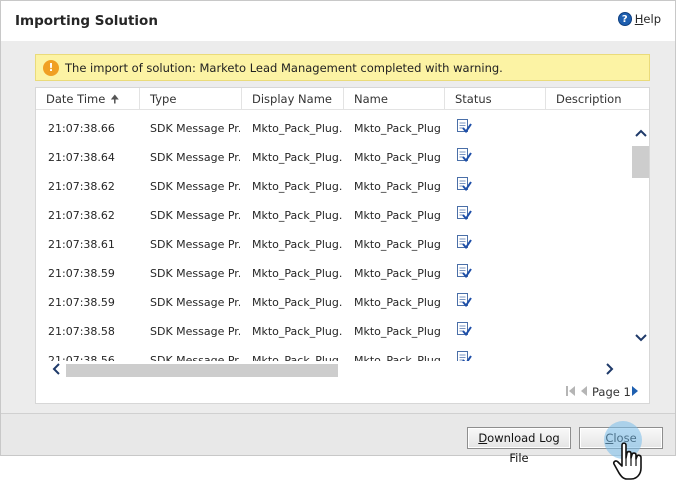 The height and width of the screenshot is (489, 676). I want to click on scroll-right-icon, so click(609, 369).